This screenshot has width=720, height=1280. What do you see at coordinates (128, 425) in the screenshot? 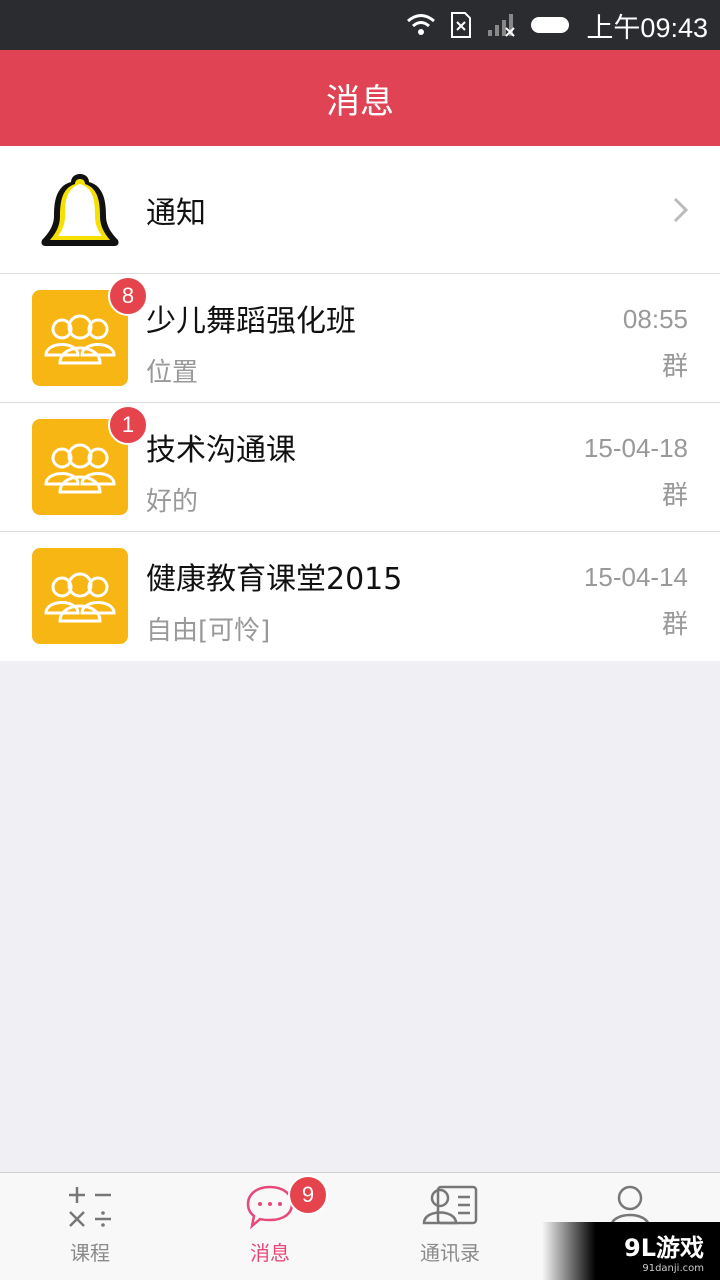
I see `unread-badge: 1` at bounding box center [128, 425].